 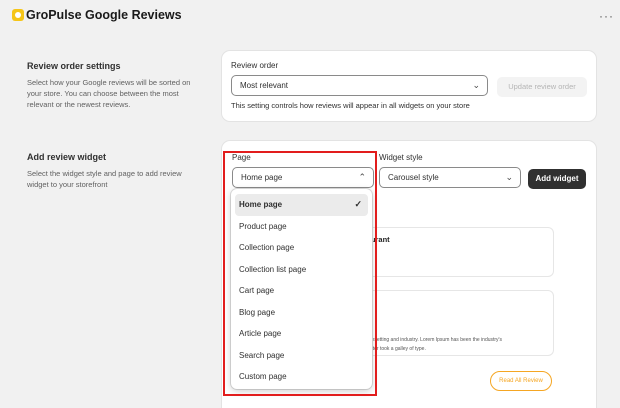 What do you see at coordinates (557, 179) in the screenshot?
I see `add-widget-button: Add widget` at bounding box center [557, 179].